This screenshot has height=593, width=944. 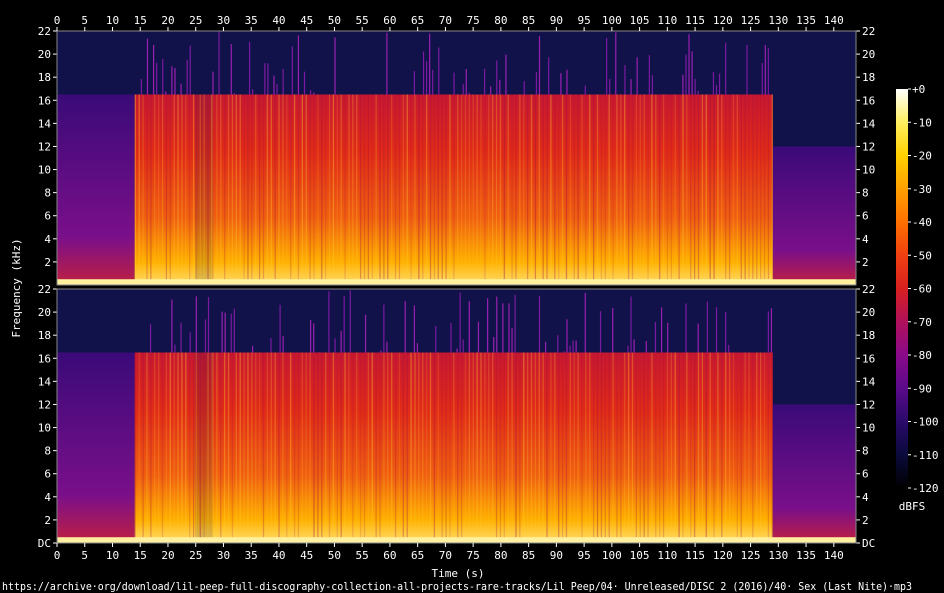 I want to click on y-tick-label-left: 4, so click(x=47, y=239).